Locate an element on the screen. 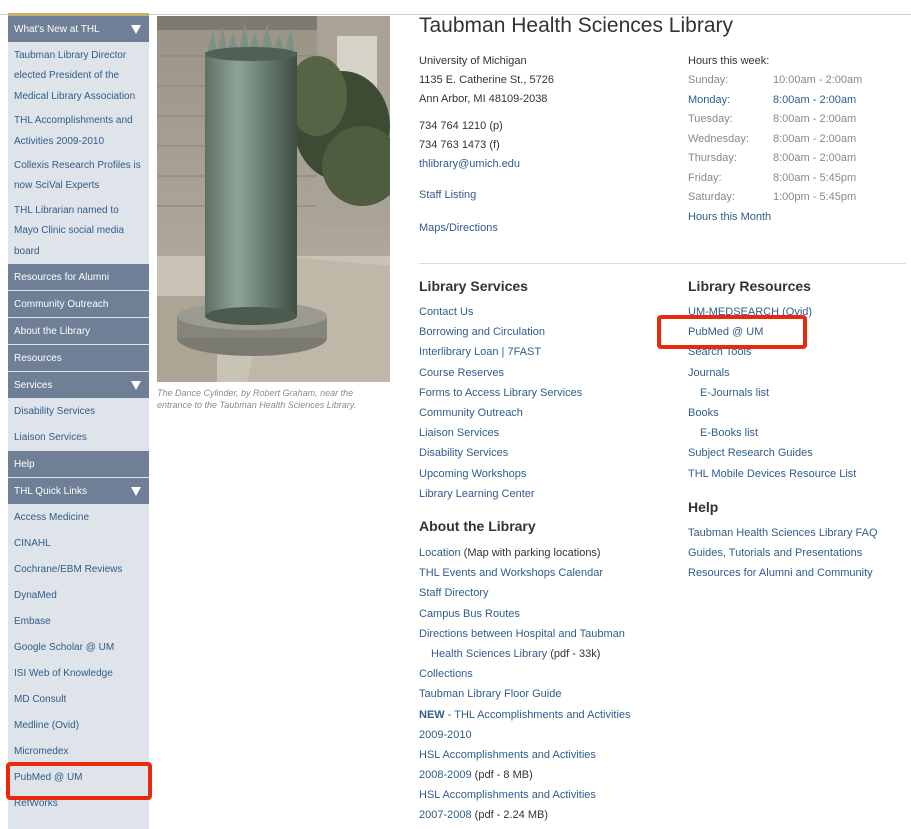 Image resolution: width=911 pixels, height=829 pixels. news-link: elected President of the is located at coordinates (78, 76).